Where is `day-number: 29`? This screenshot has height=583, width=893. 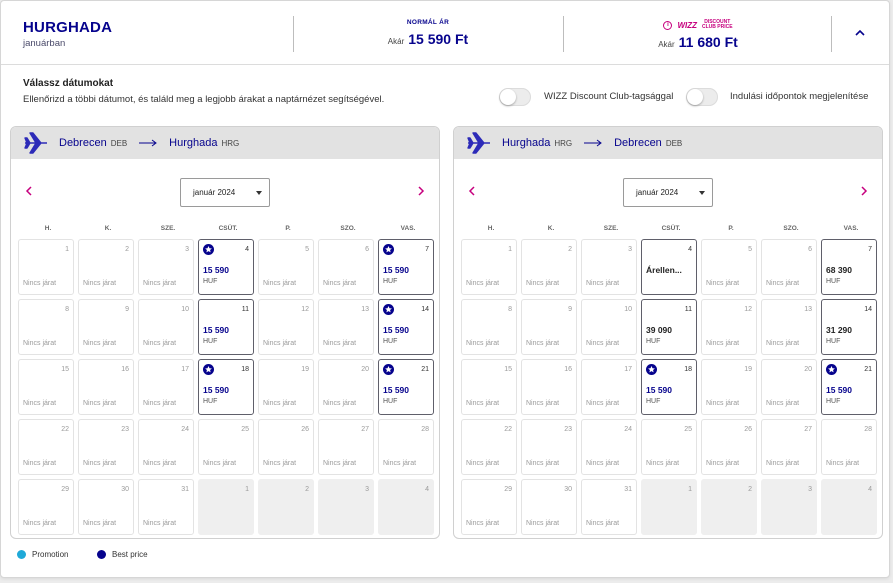 day-number: 29 is located at coordinates (508, 489).